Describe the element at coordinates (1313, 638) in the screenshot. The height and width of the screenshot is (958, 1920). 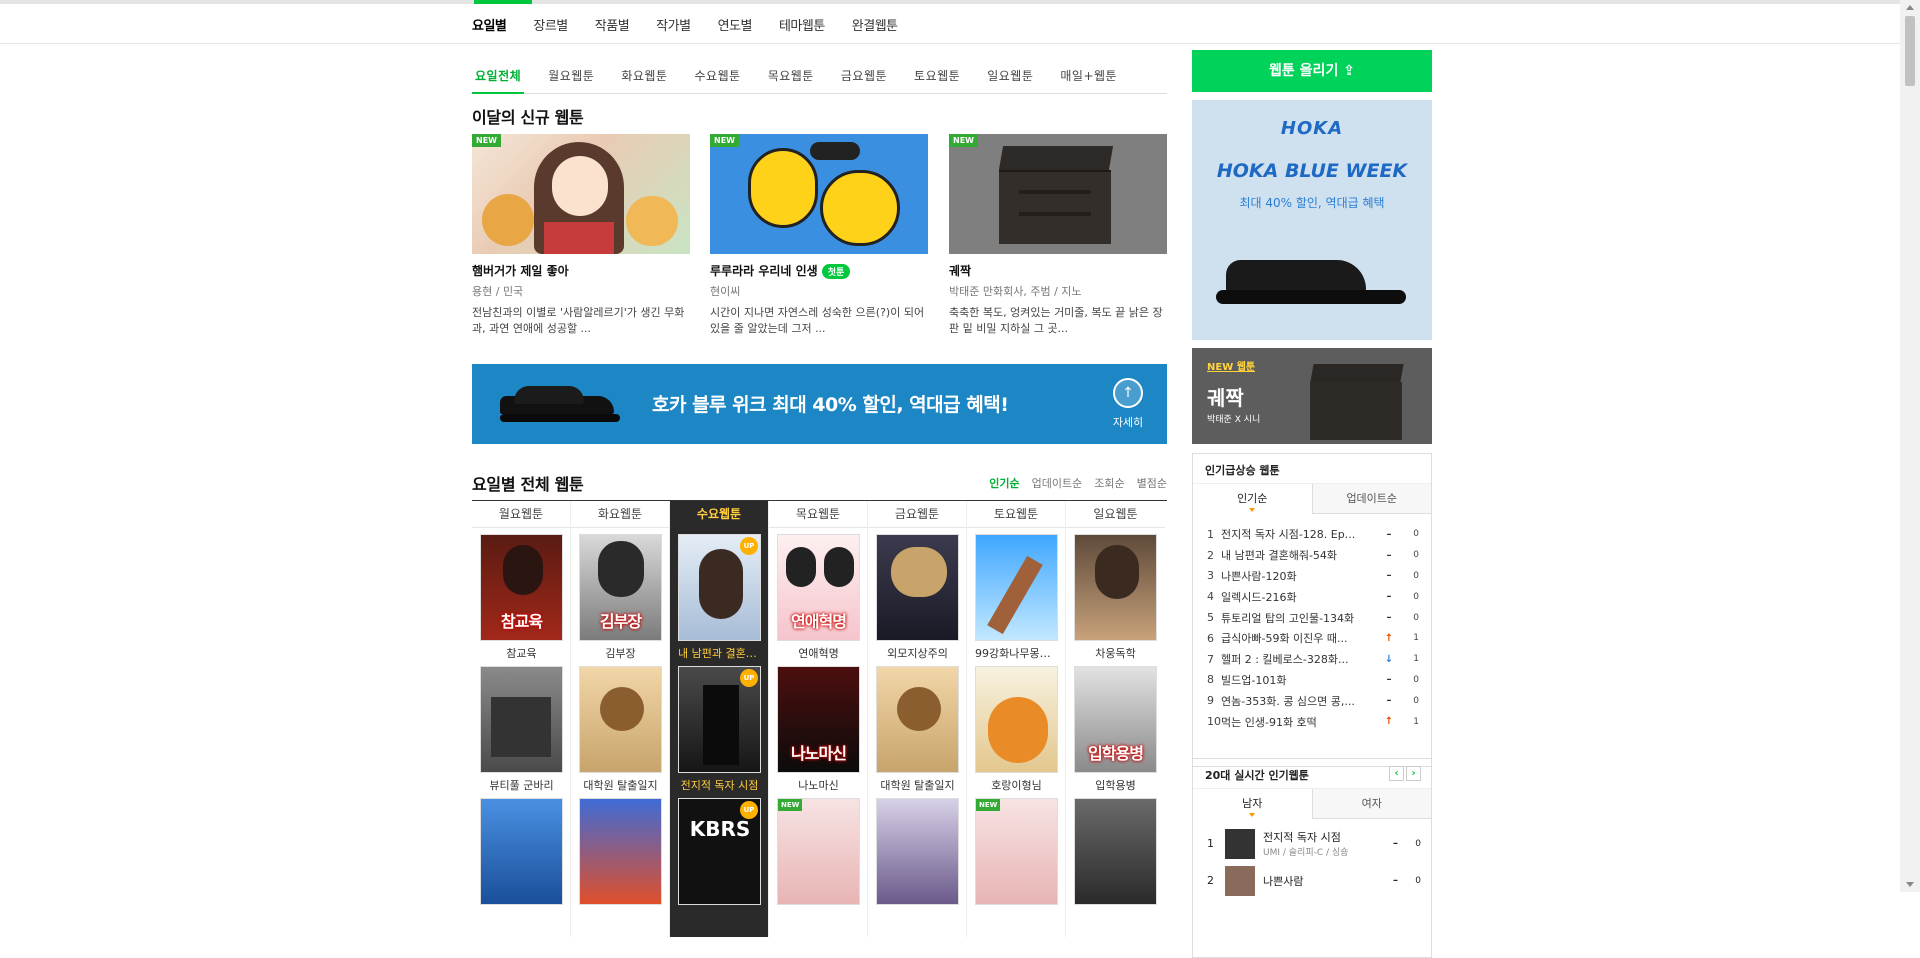
I see `rising-row: 6 급식아빠-59화 이진우 때... ↑ 1` at that location.